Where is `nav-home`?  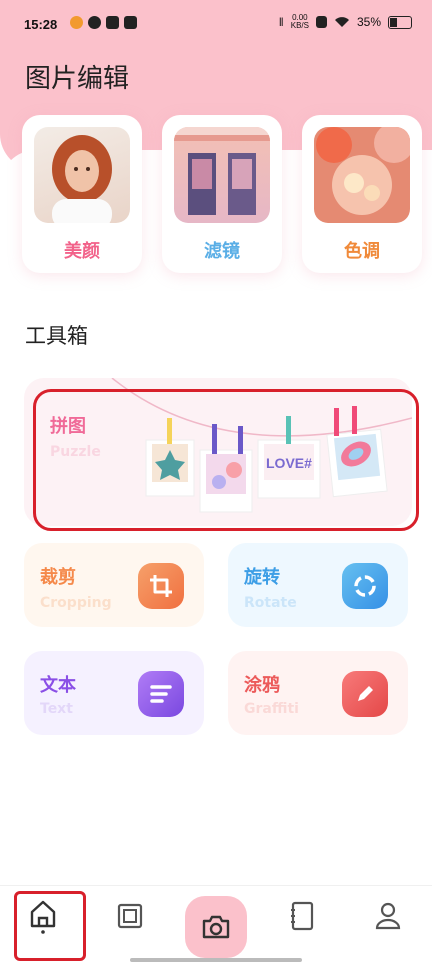 nav-home is located at coordinates (43, 916).